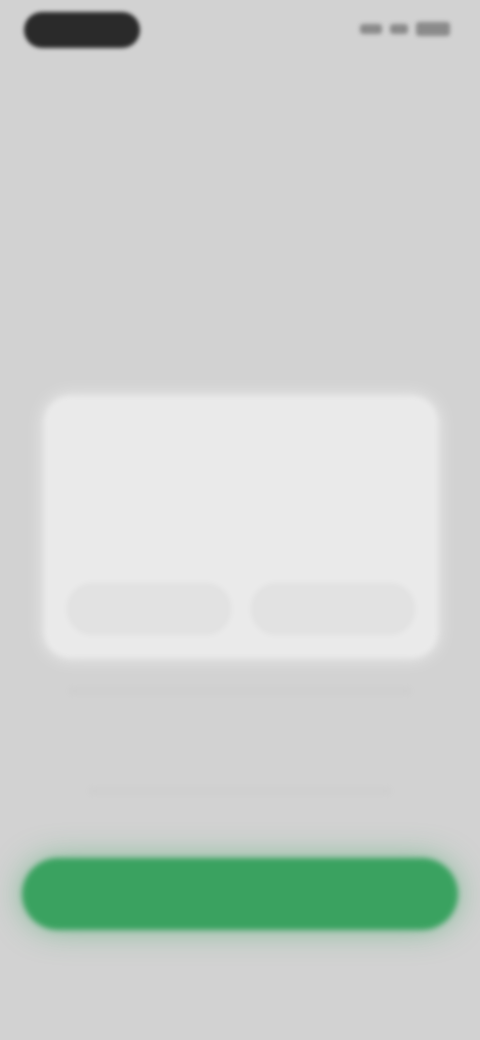 The height and width of the screenshot is (1040, 480). Describe the element at coordinates (82, 30) in the screenshot. I see `status-time` at that location.